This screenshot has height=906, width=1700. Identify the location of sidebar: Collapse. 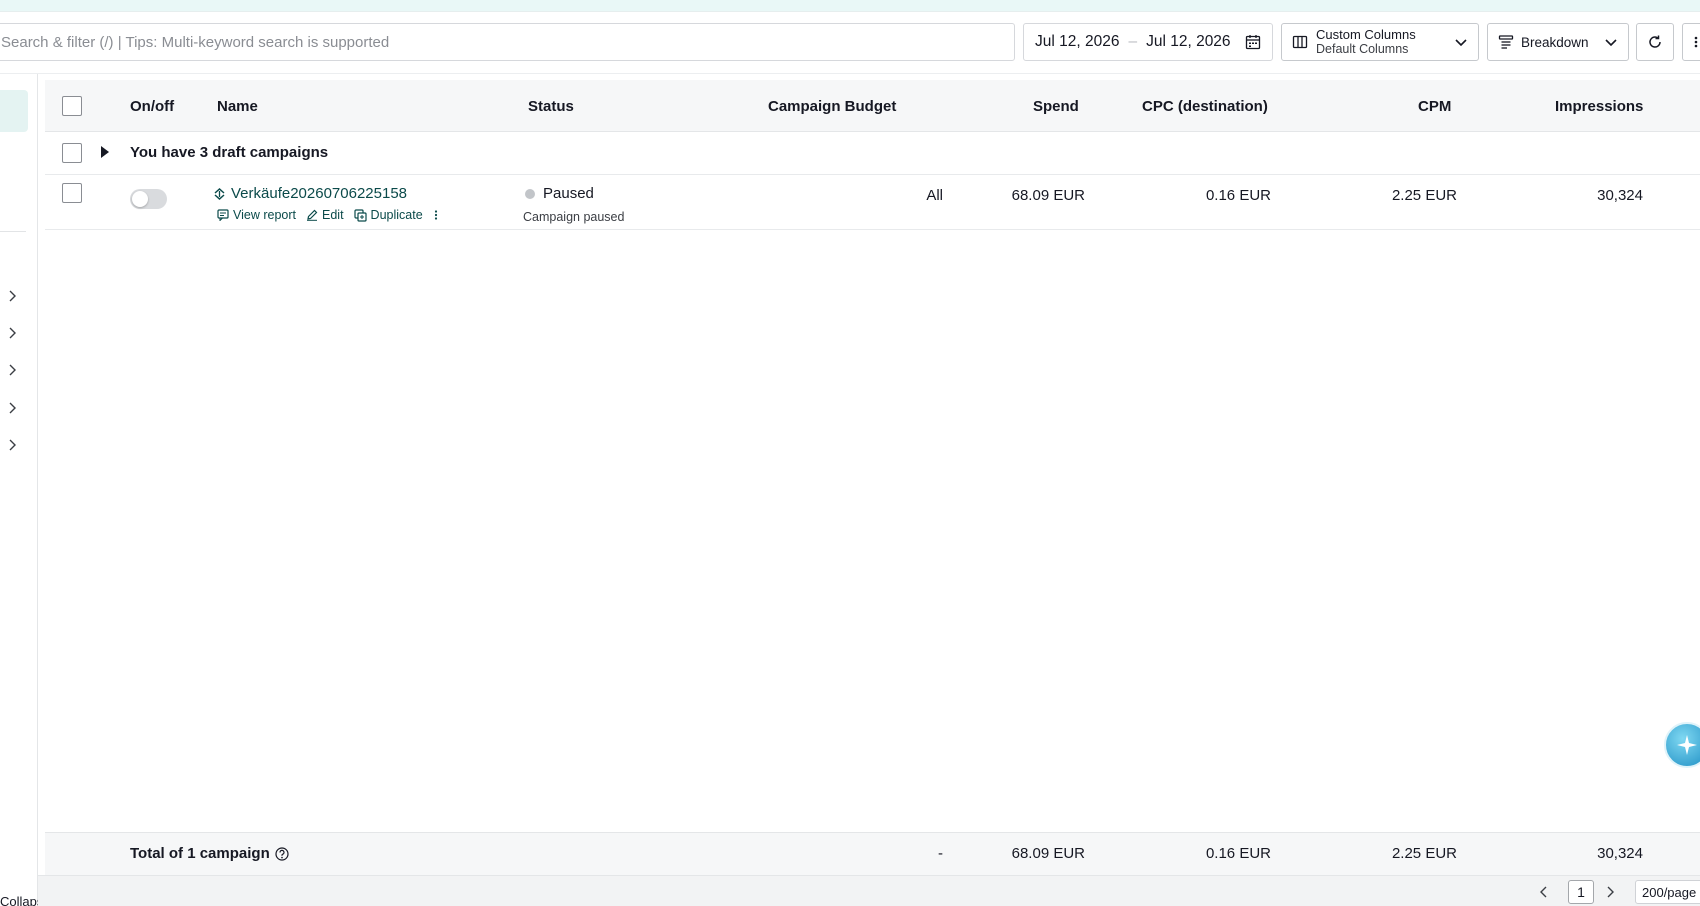
(25, 490).